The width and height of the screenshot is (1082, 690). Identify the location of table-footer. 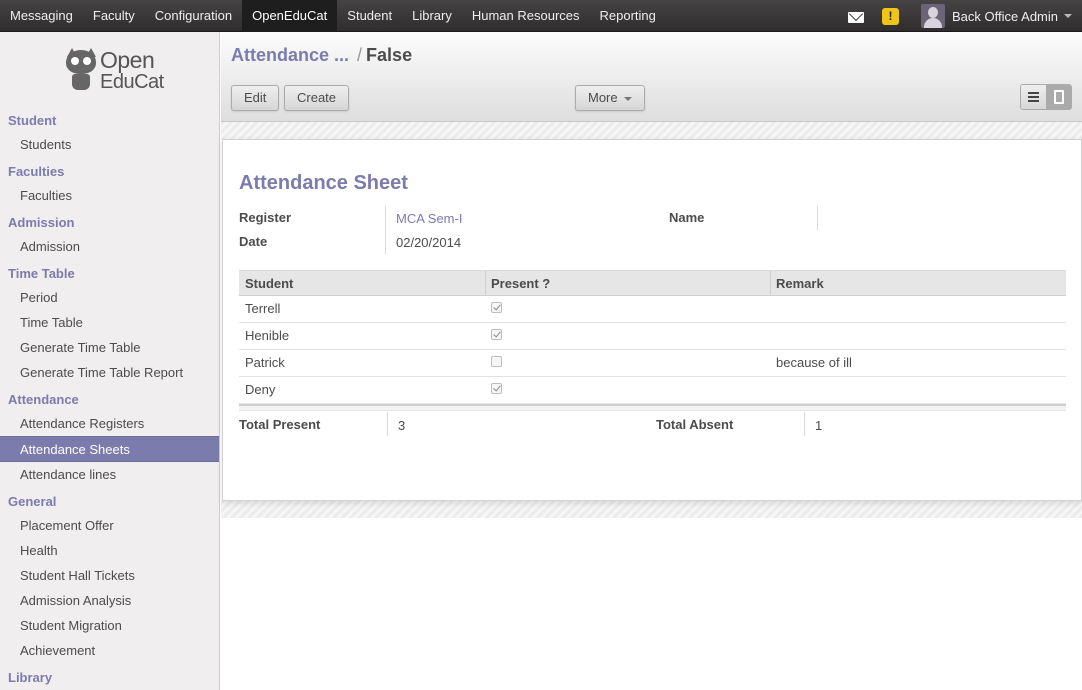
(652, 407).